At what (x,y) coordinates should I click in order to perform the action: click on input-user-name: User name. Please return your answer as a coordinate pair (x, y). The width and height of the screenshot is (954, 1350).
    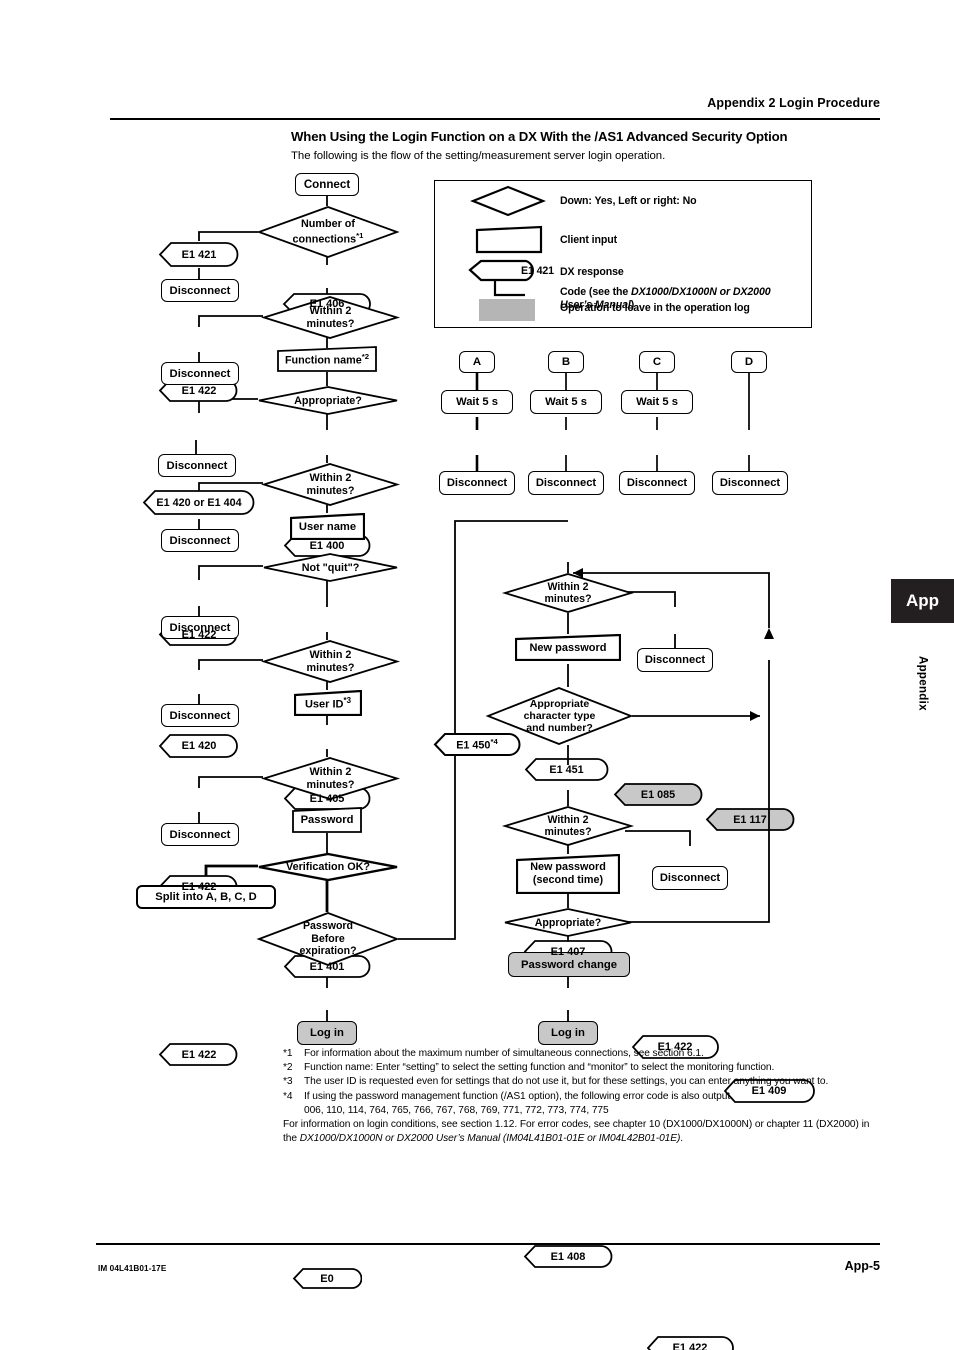
    Looking at the image, I should click on (327, 526).